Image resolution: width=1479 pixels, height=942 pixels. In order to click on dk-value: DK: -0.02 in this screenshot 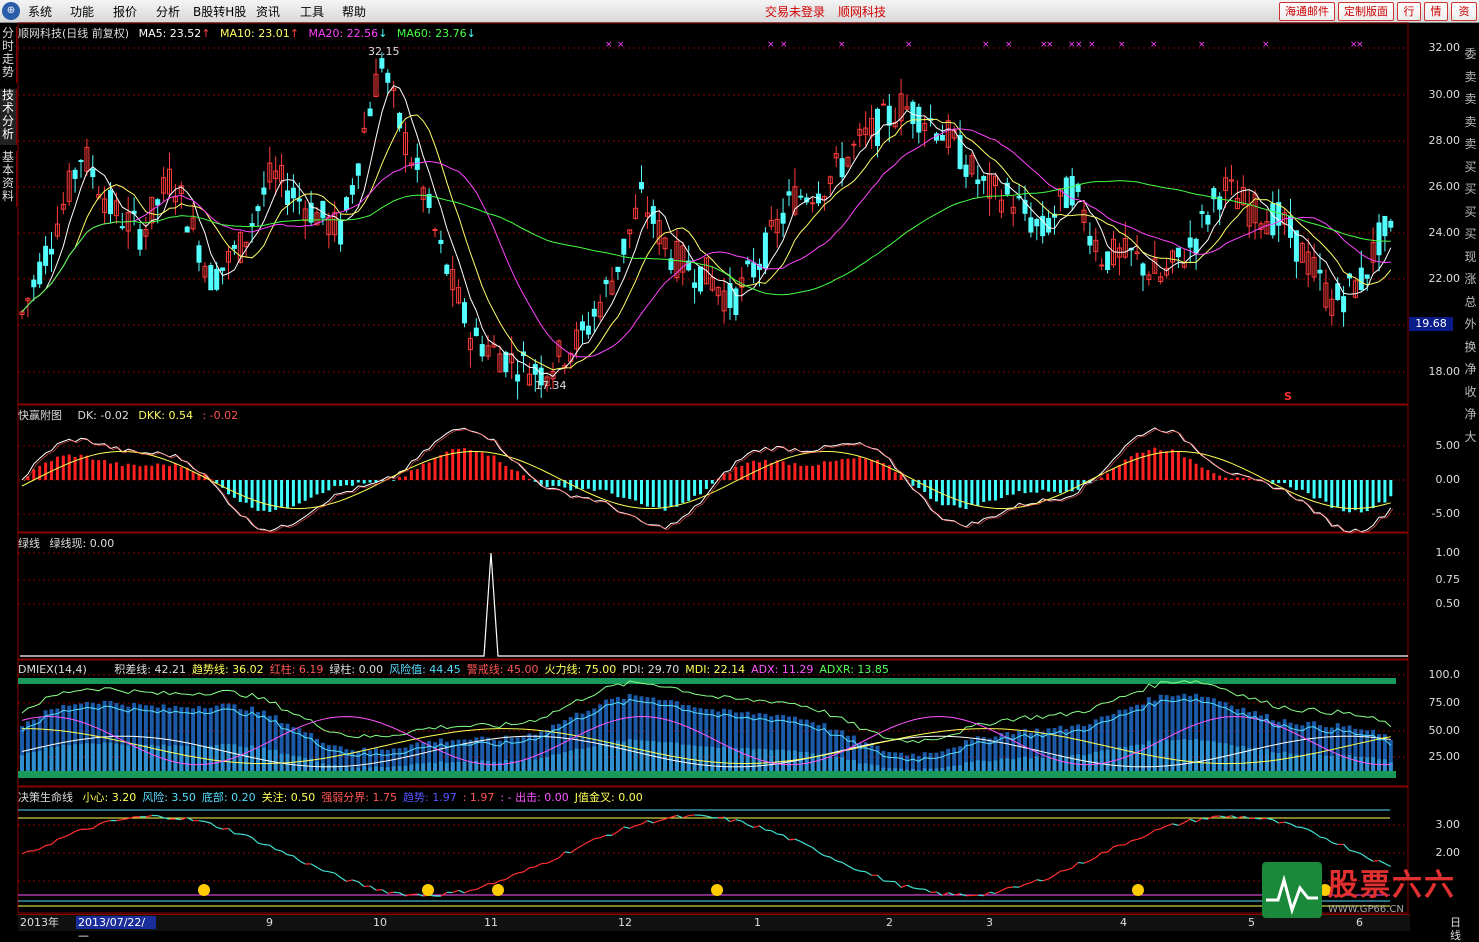, I will do `click(103, 415)`.